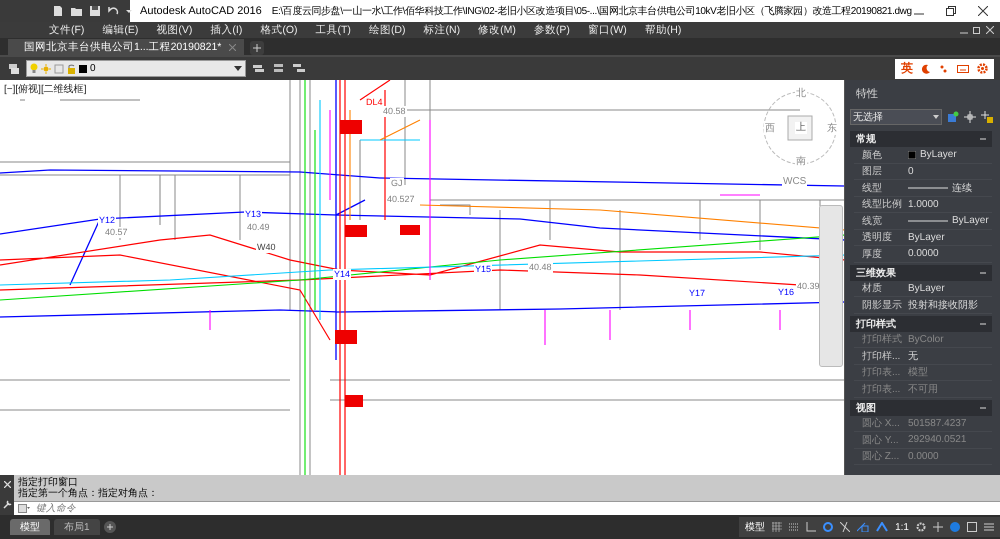 The height and width of the screenshot is (539, 1000). I want to click on layer-dropdown: 0, so click(136, 68).